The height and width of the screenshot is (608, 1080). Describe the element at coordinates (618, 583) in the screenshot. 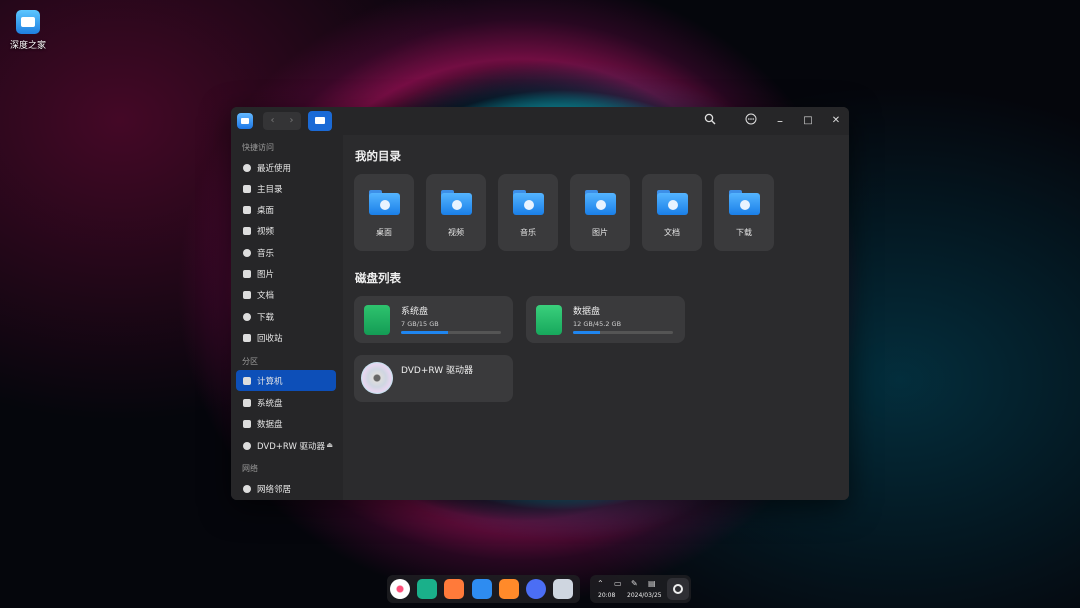

I see `keyboard-icon: ▭` at that location.